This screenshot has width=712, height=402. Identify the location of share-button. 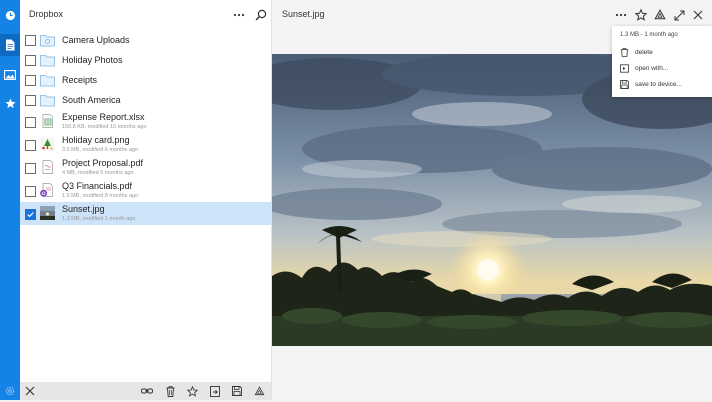
(660, 15).